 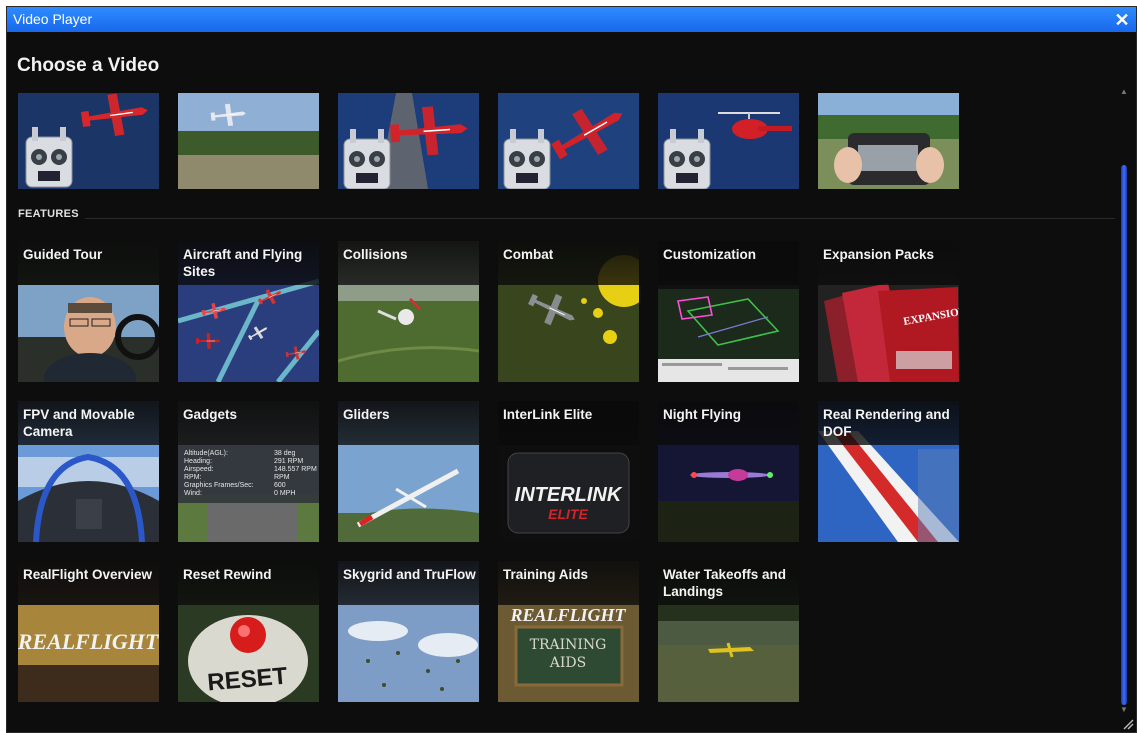 What do you see at coordinates (728, 631) in the screenshot?
I see `feature-tile-water-takeoffs-and-landings: Water Takeoffs and Landings` at bounding box center [728, 631].